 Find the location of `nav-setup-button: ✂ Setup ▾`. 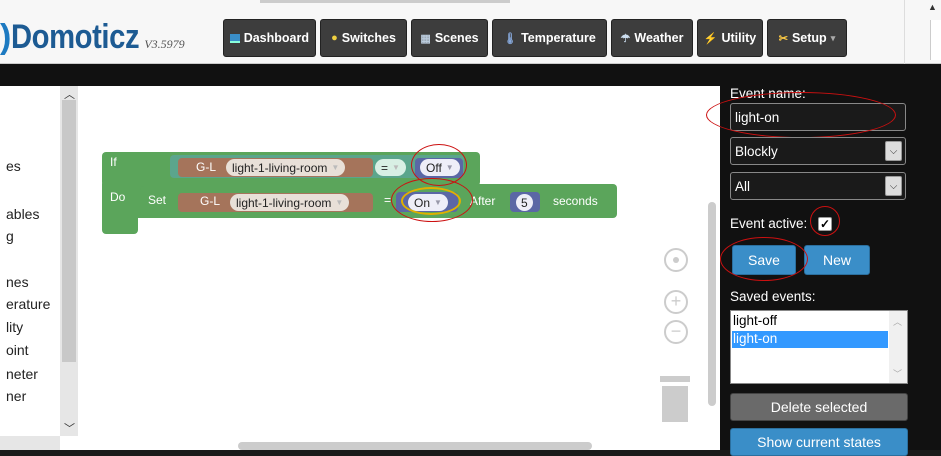

nav-setup-button: ✂ Setup ▾ is located at coordinates (807, 38).